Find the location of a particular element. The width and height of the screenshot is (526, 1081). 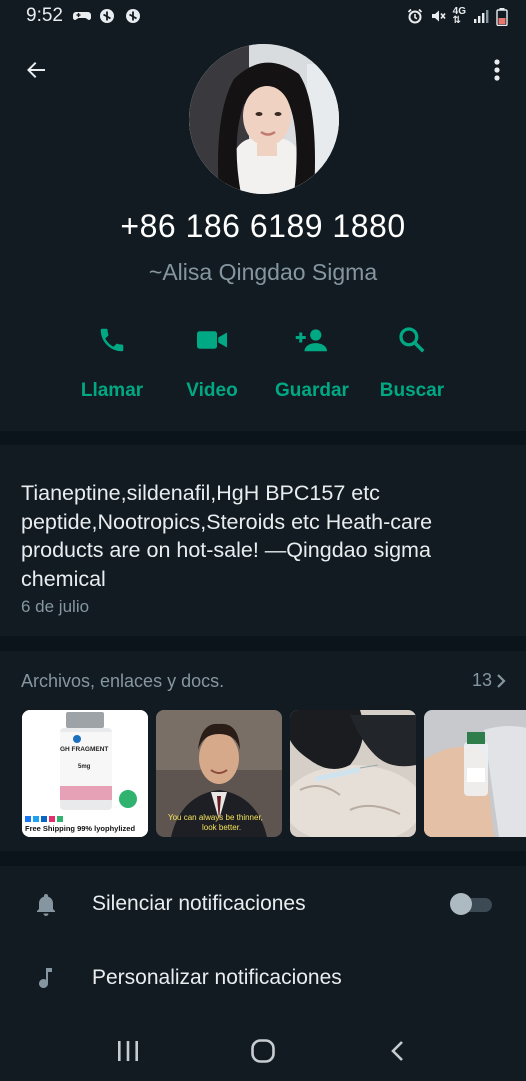

video-call-button: Video is located at coordinates (212, 362).